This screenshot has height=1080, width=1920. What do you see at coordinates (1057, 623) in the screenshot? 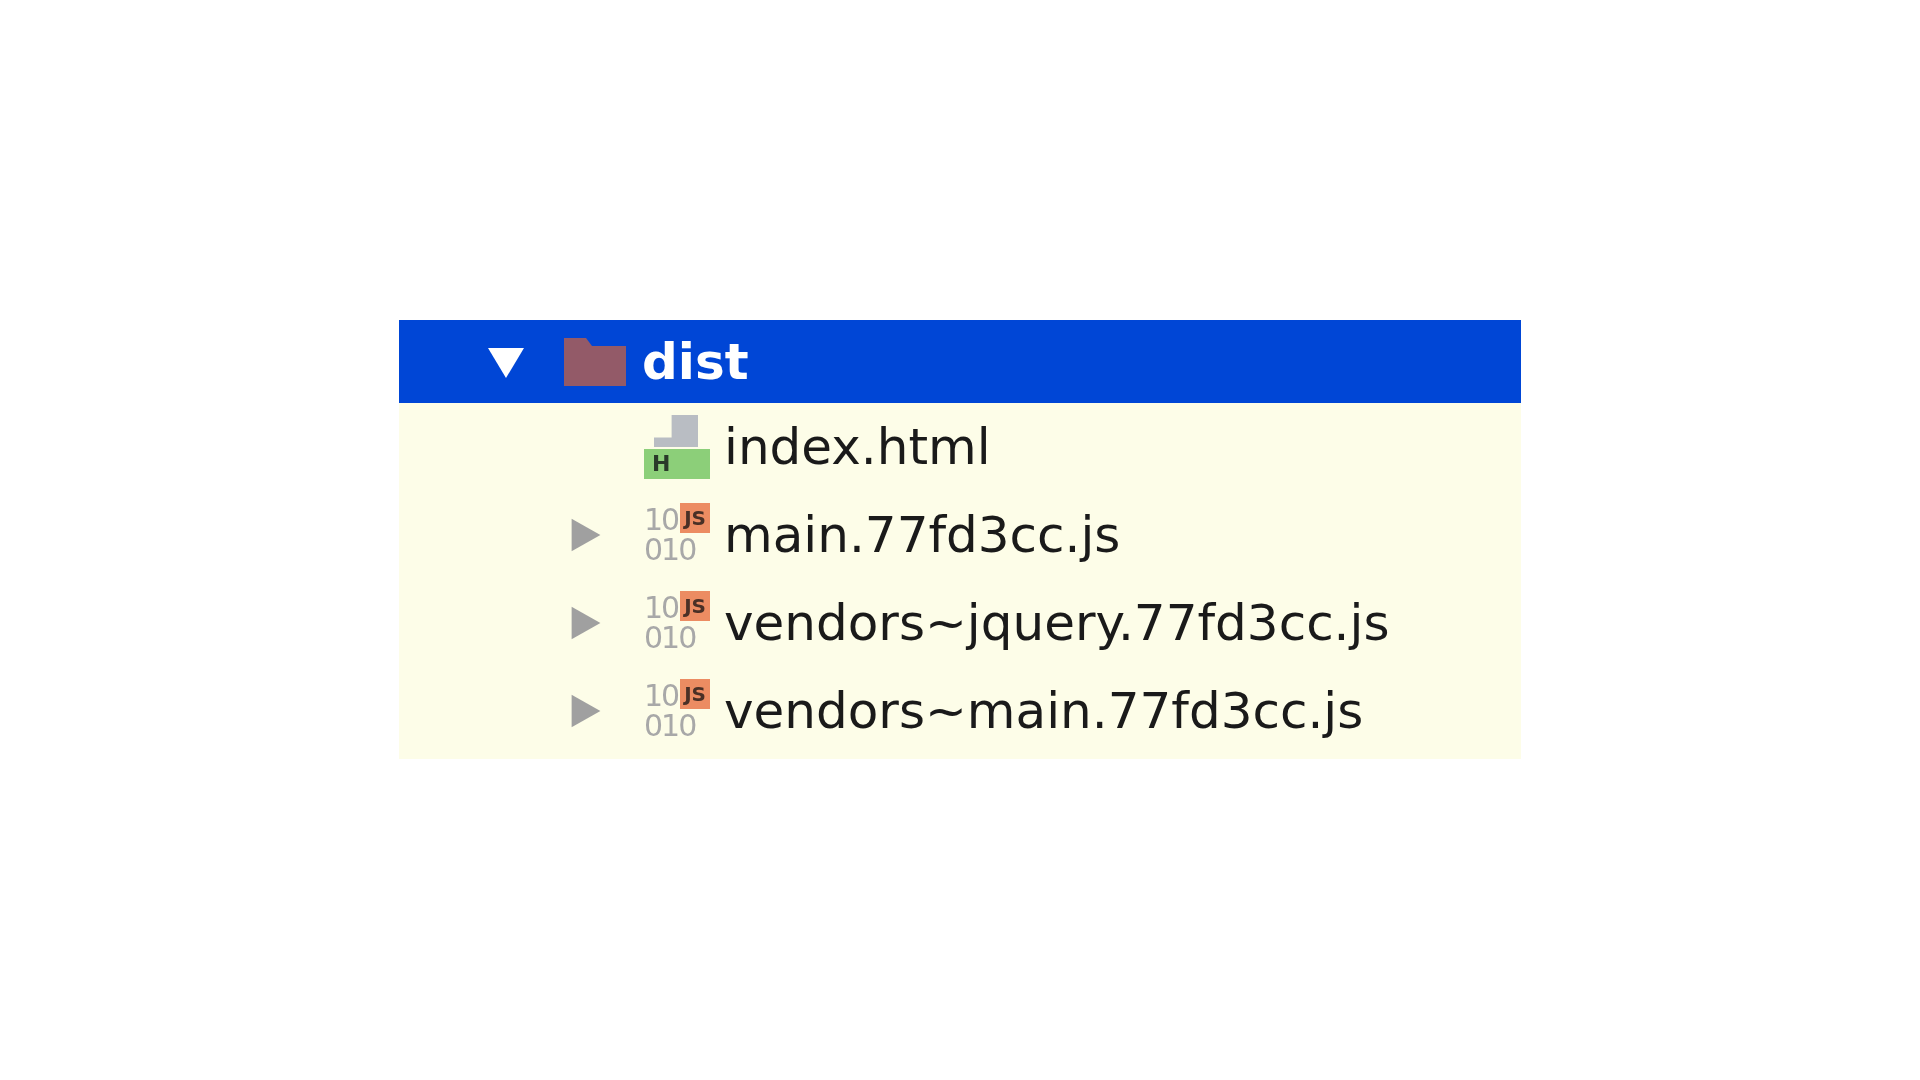
I see `file-name: vendors~jquery.77fd3cc.js` at bounding box center [1057, 623].